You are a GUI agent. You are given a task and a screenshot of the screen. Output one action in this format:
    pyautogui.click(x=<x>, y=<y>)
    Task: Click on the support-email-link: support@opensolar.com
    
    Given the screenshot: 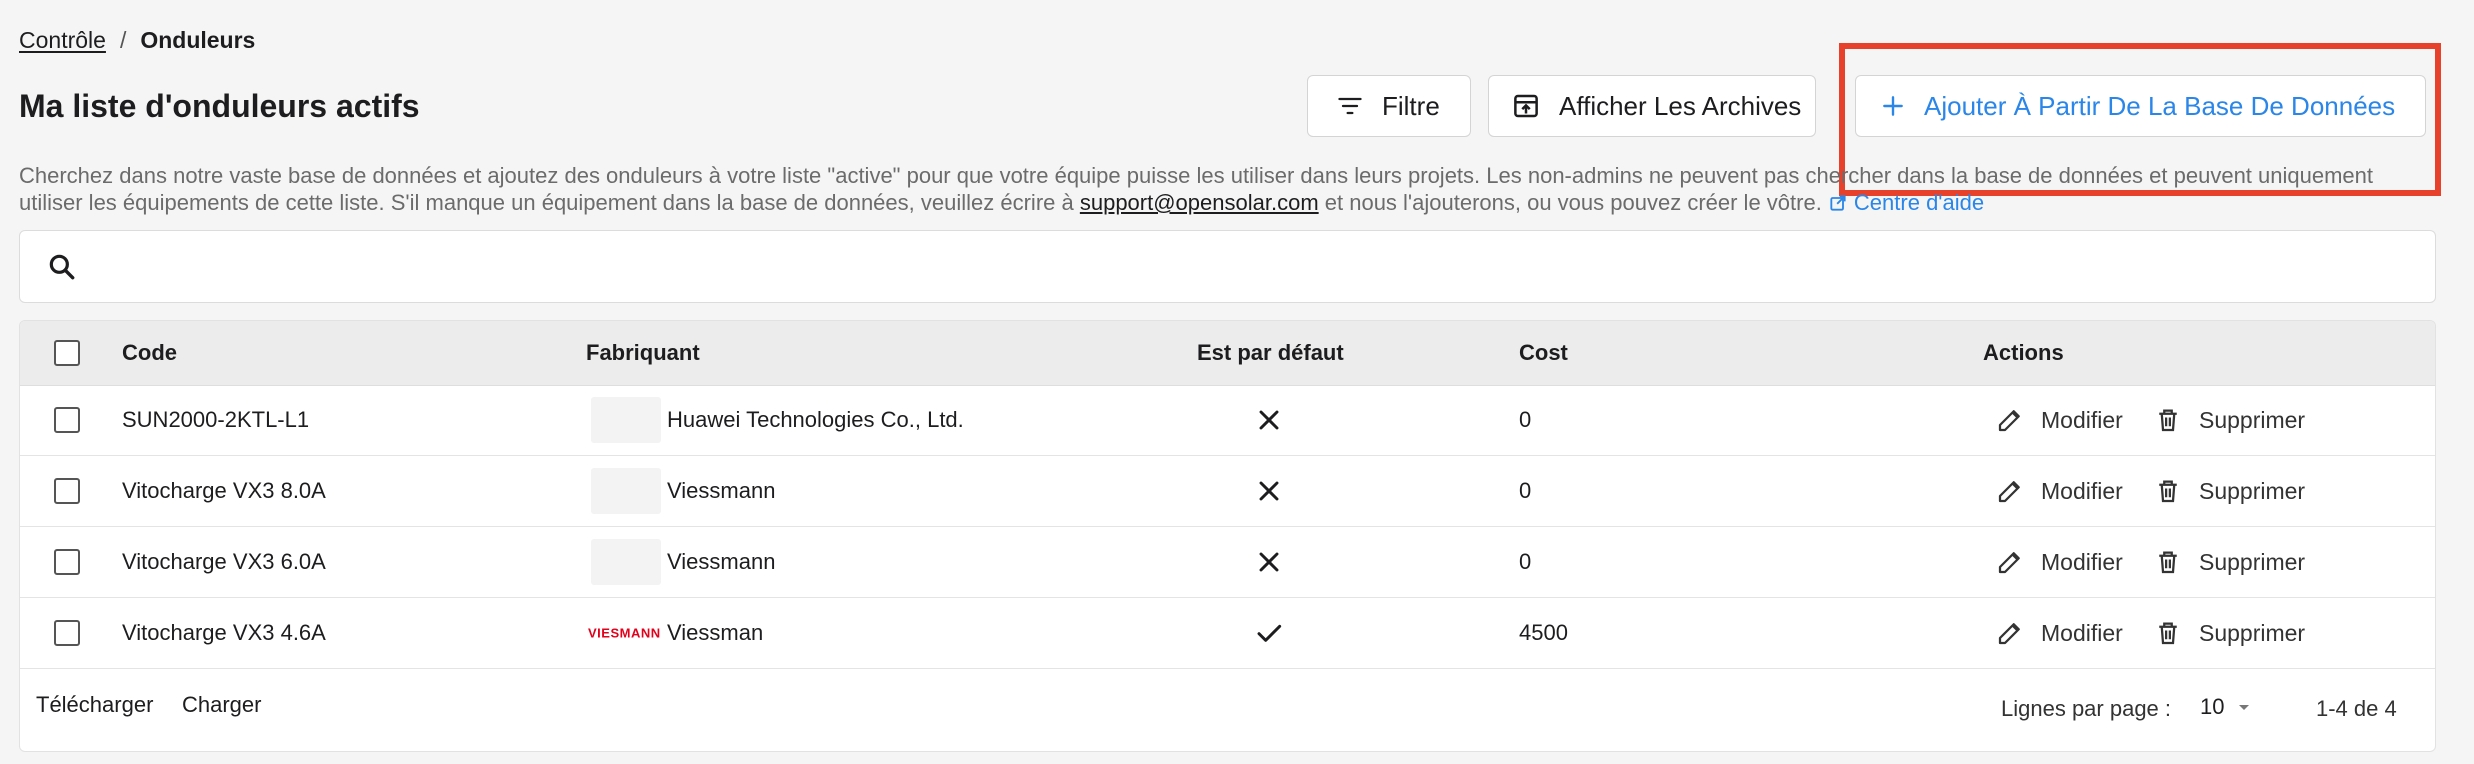 What is the action you would take?
    pyautogui.click(x=1199, y=202)
    